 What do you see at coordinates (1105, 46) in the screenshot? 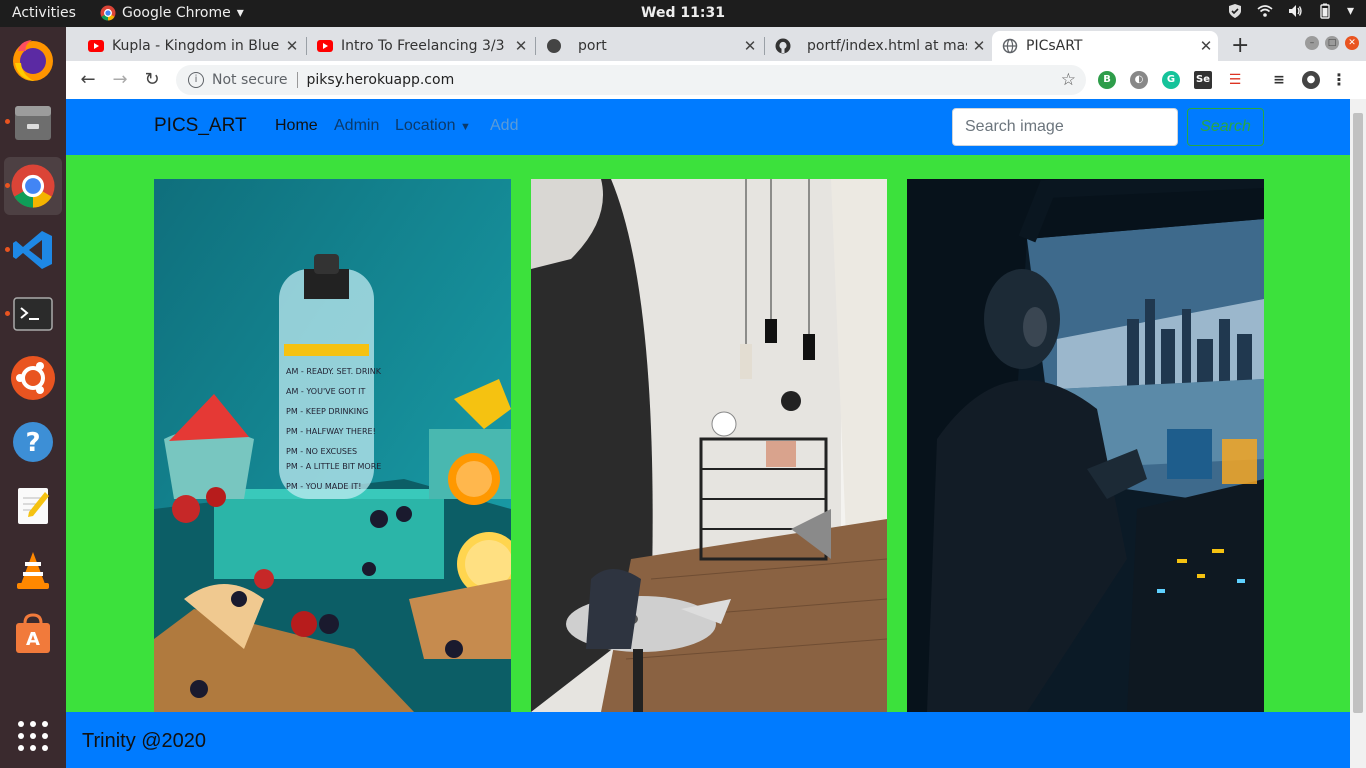
I see `tab-picsart: PICsART ✕` at bounding box center [1105, 46].